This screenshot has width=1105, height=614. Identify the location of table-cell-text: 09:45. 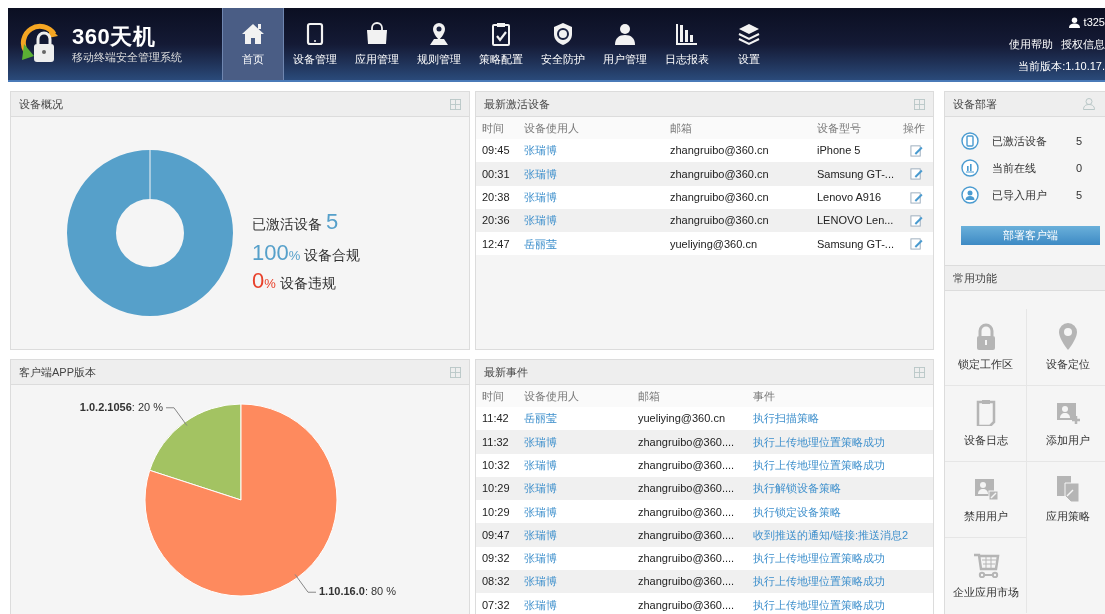
(496, 151).